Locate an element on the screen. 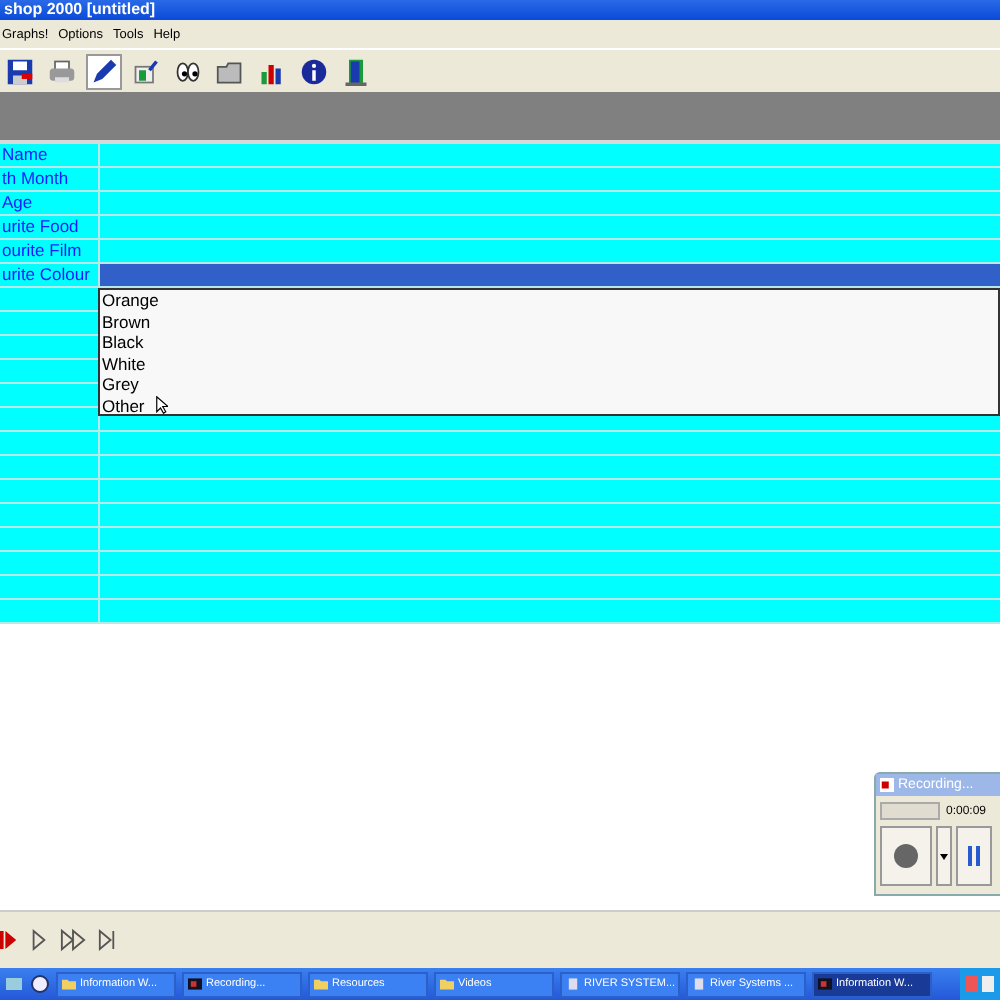  field-label: th Month is located at coordinates (50, 179).